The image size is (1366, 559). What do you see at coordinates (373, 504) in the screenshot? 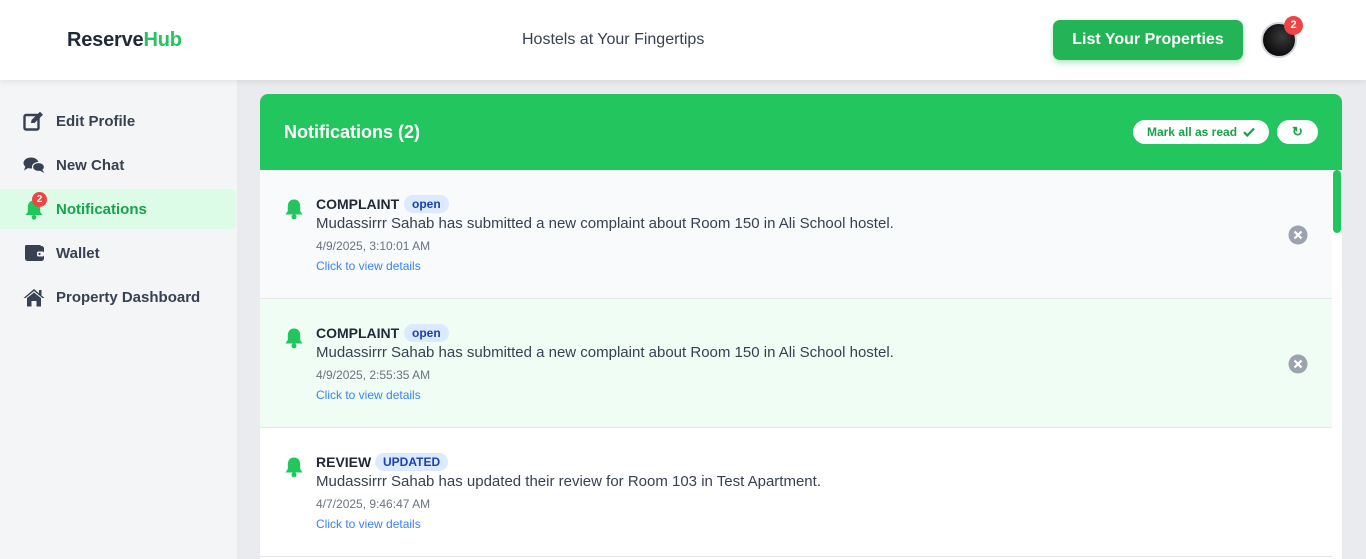
I see `notification-timestamp: 4/7/2025, 9:46:47 AM` at bounding box center [373, 504].